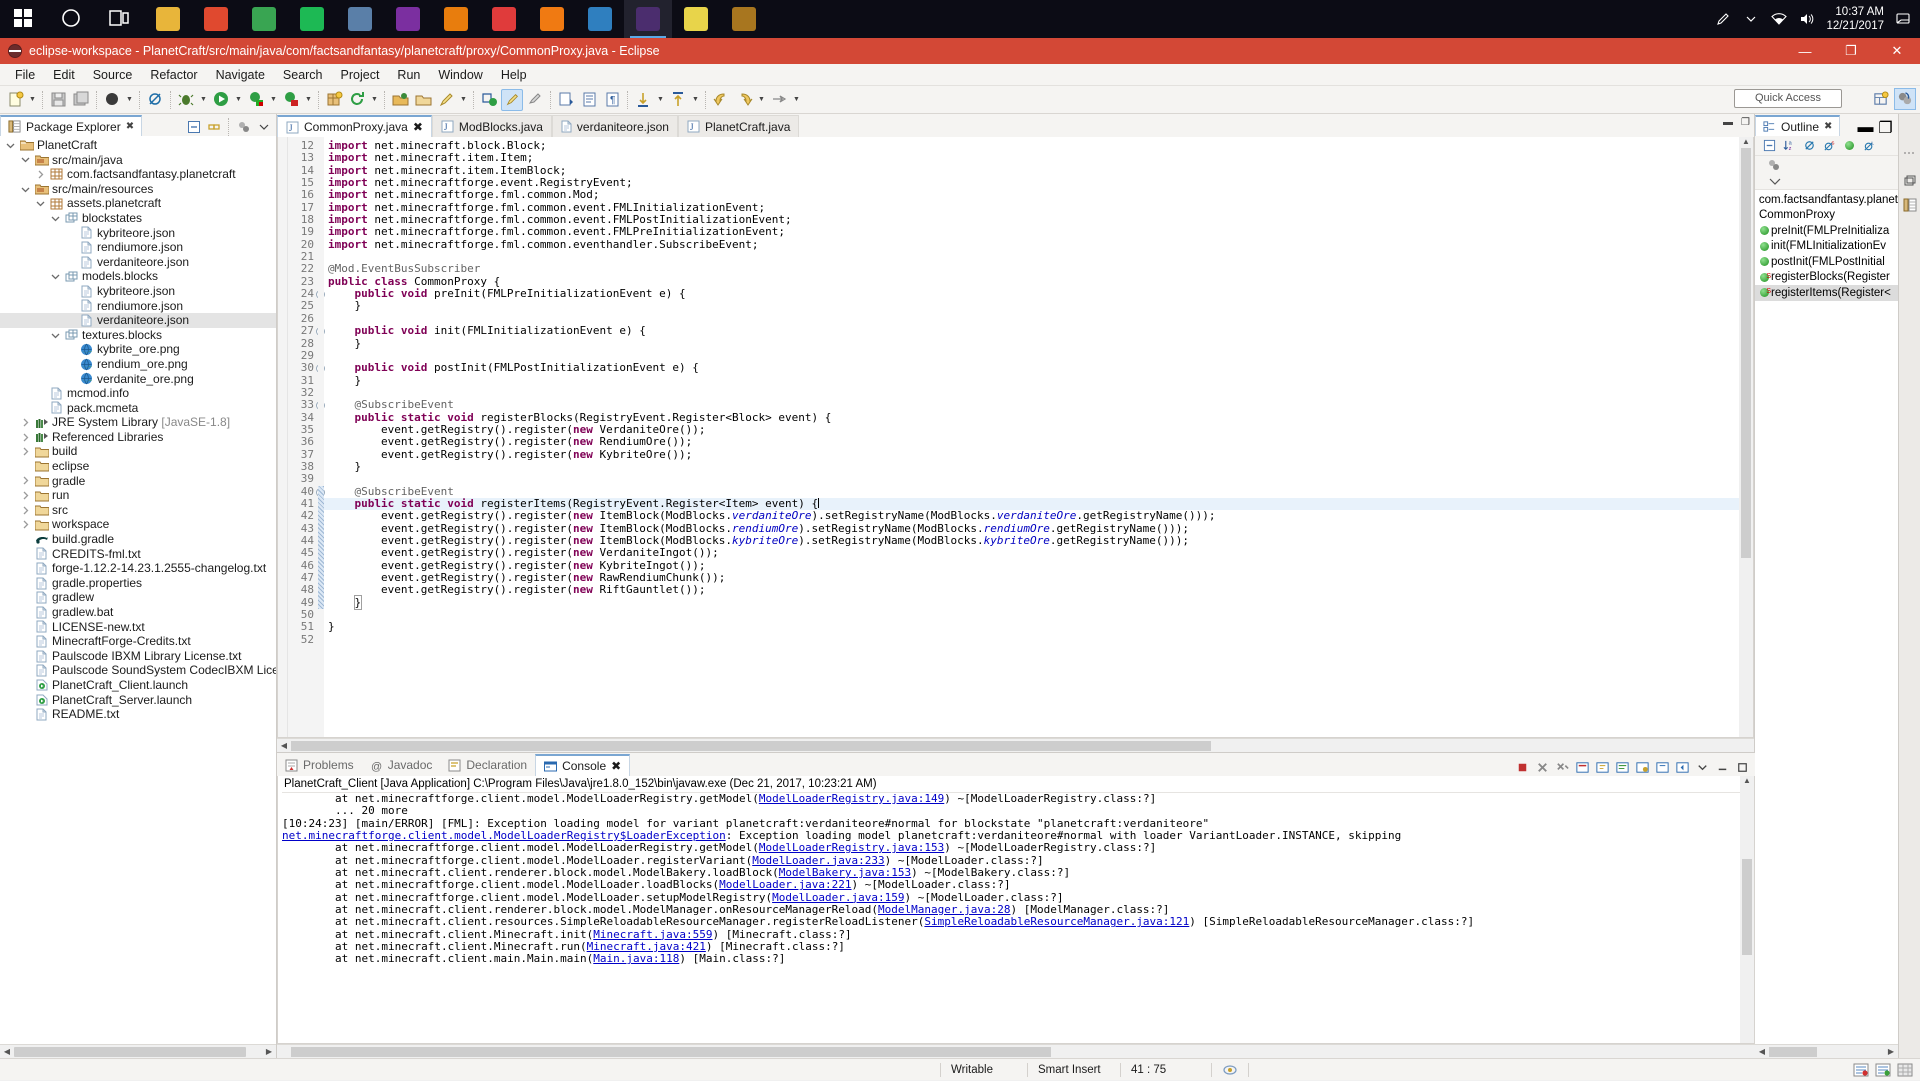 The height and width of the screenshot is (1081, 1920). What do you see at coordinates (303, 75) in the screenshot?
I see `menu-search: Search` at bounding box center [303, 75].